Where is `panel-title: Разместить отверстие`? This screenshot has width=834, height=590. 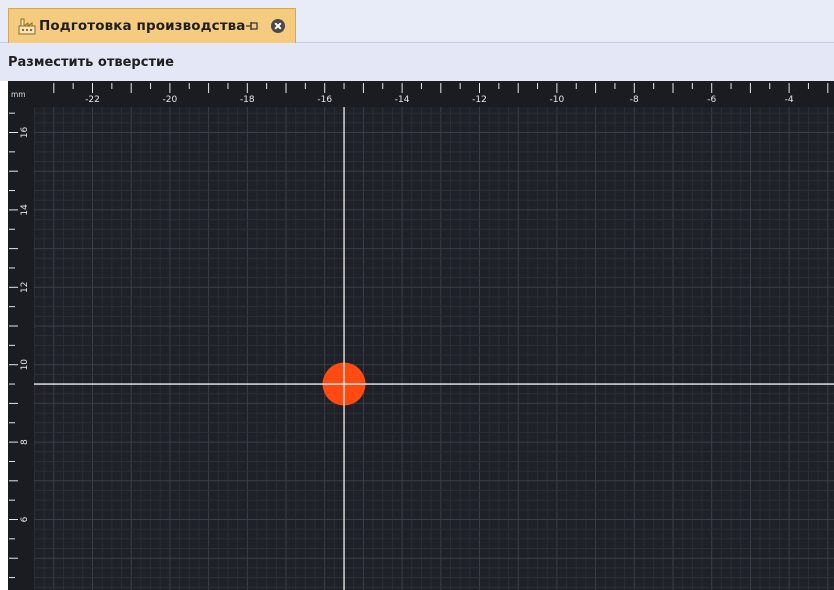
panel-title: Разместить отверстие is located at coordinates (91, 62).